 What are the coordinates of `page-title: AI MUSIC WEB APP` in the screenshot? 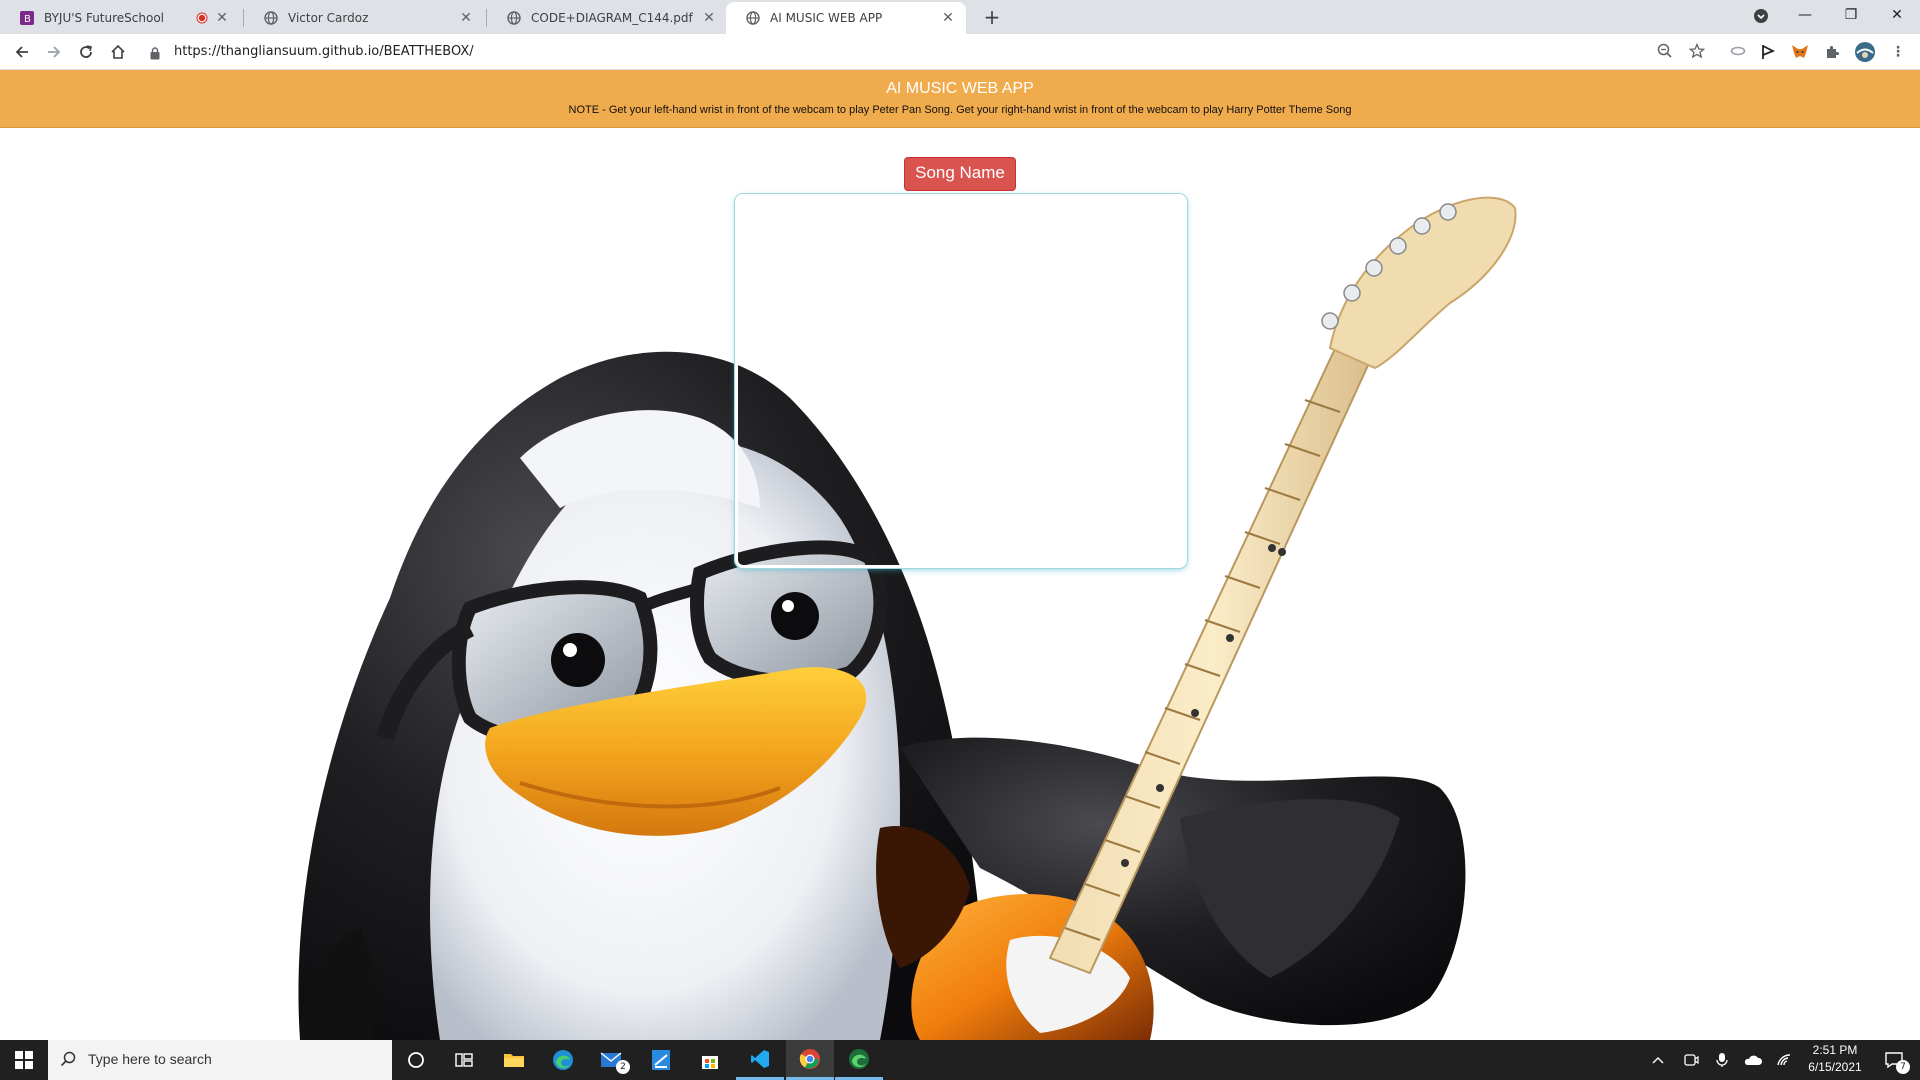 It's located at (960, 88).